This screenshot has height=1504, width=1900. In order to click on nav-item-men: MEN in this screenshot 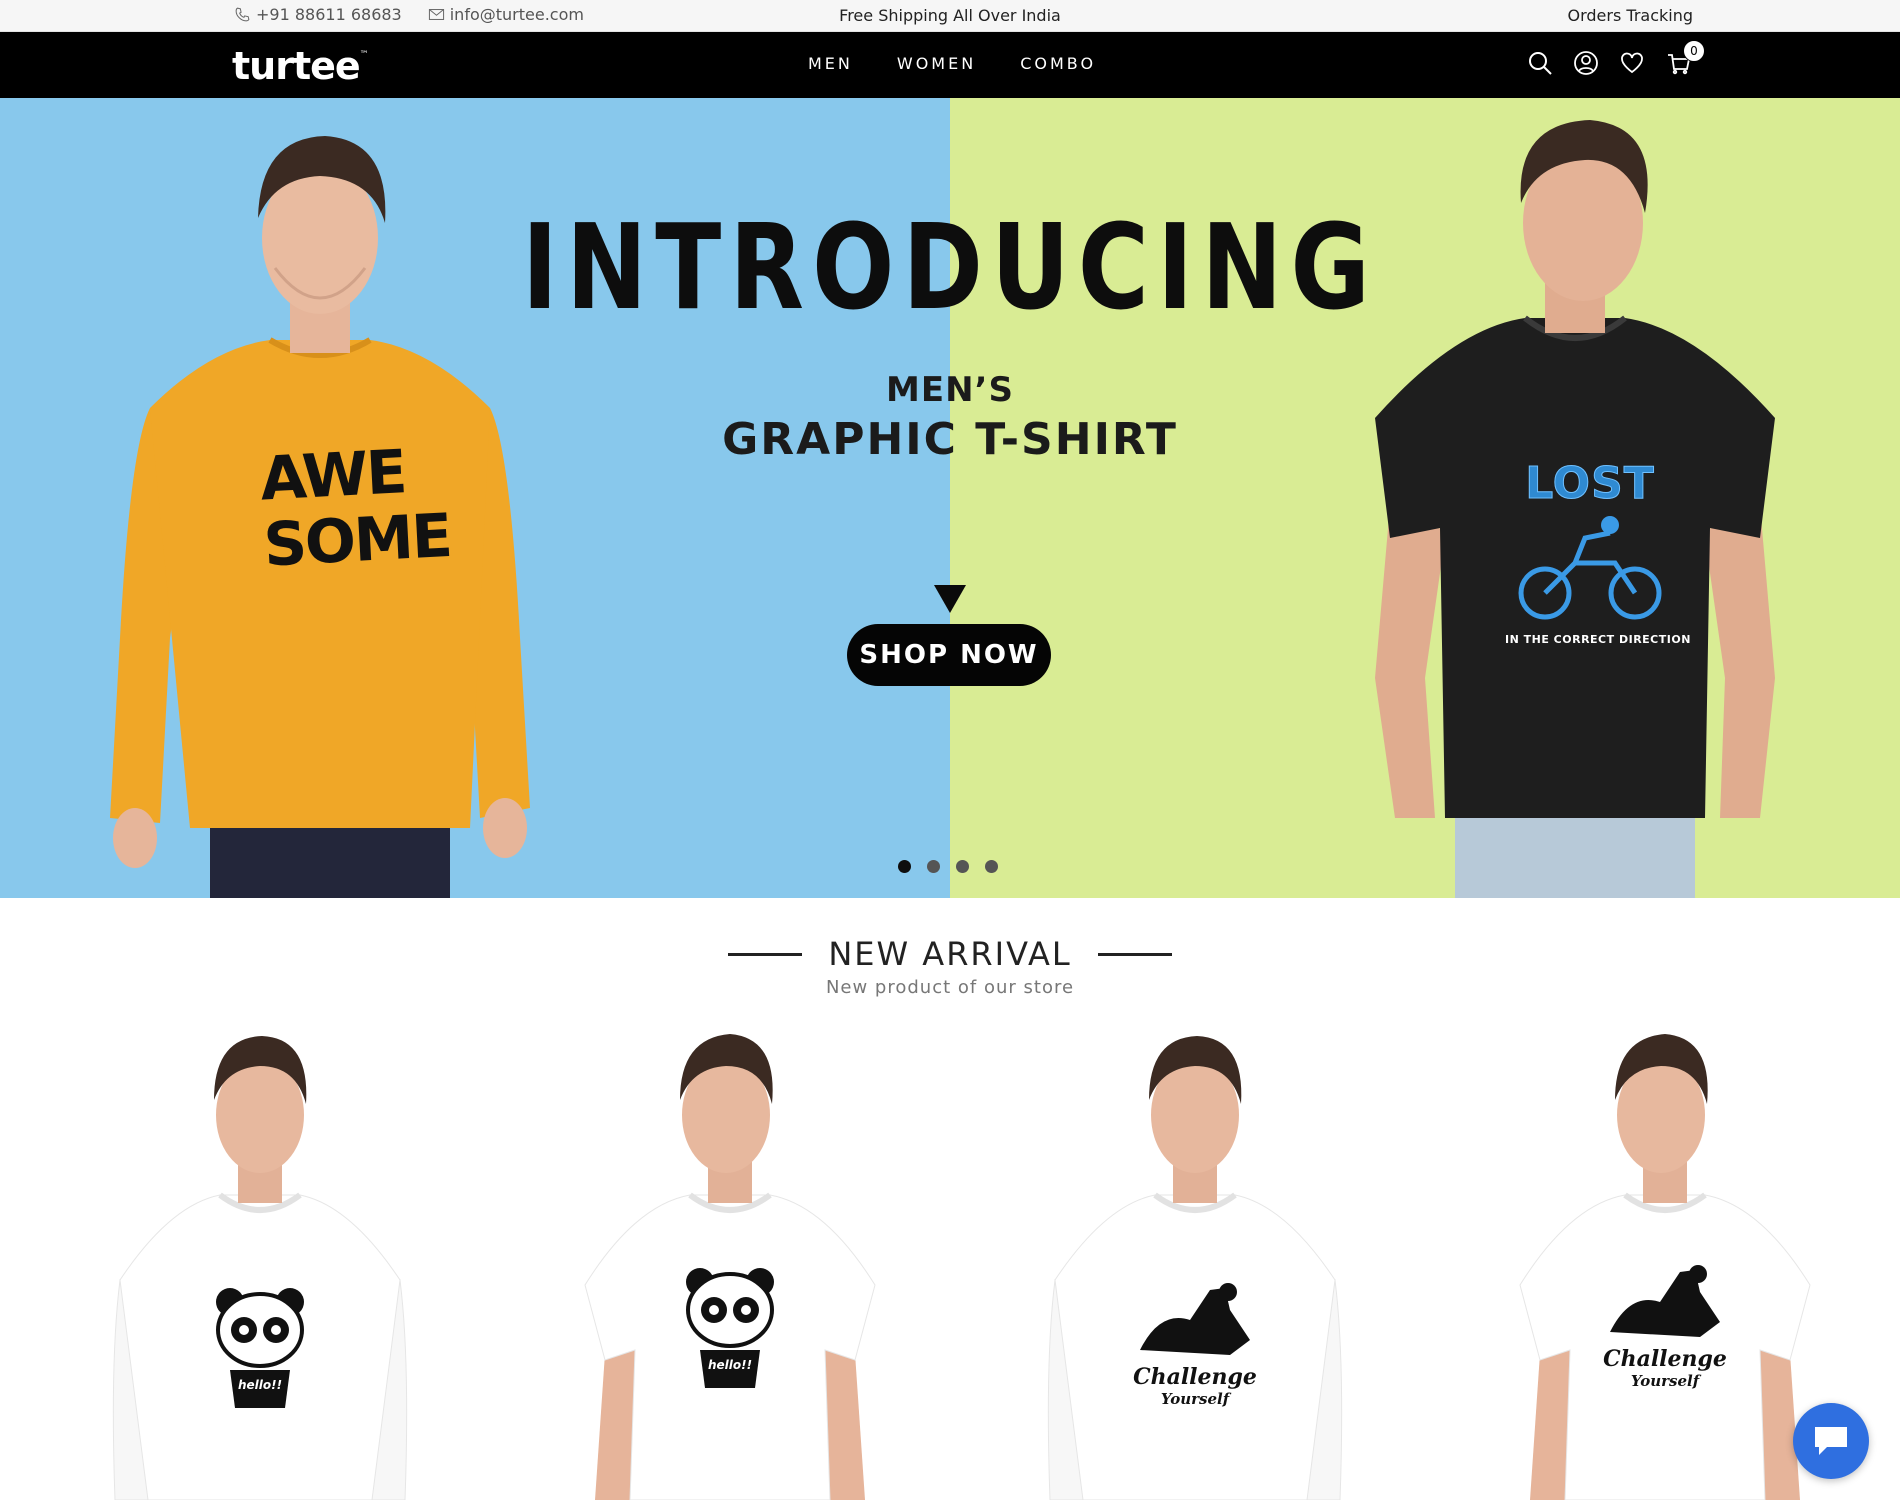, I will do `click(830, 63)`.